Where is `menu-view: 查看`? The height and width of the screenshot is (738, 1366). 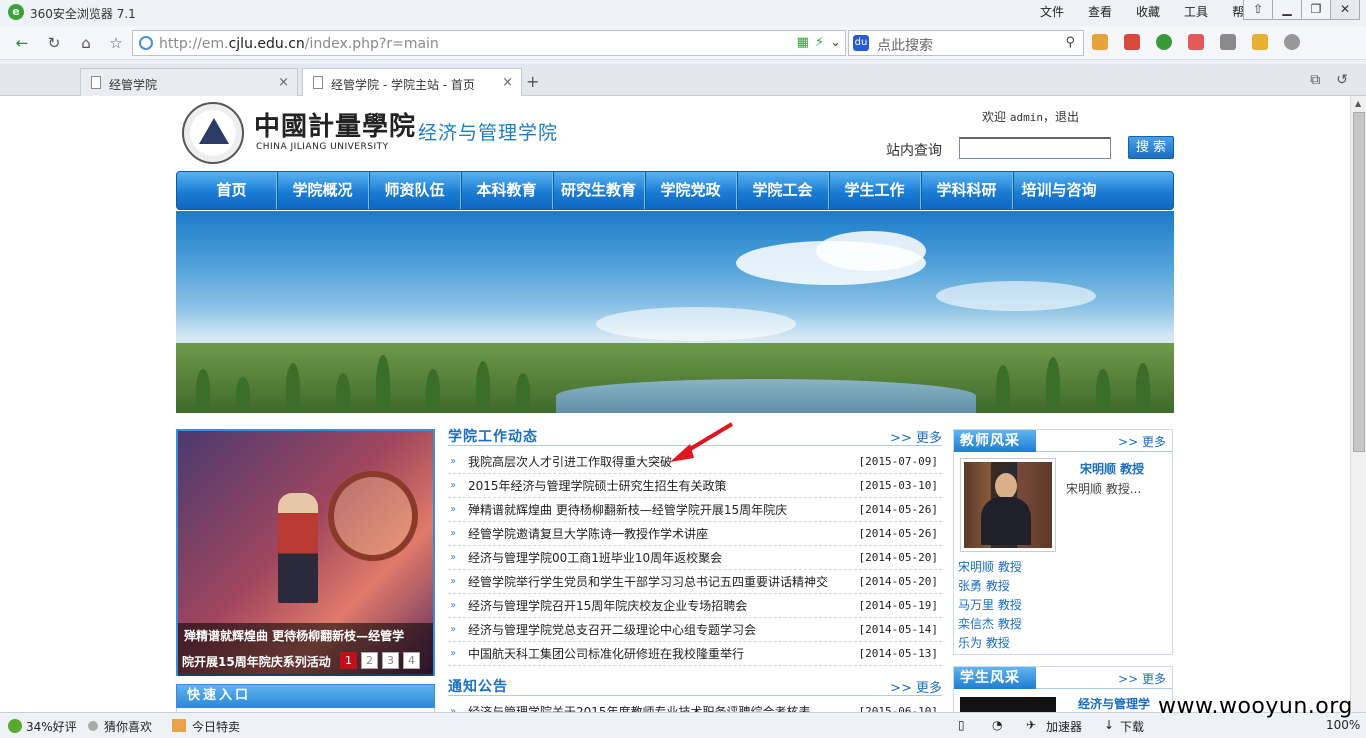 menu-view: 查看 is located at coordinates (1100, 11).